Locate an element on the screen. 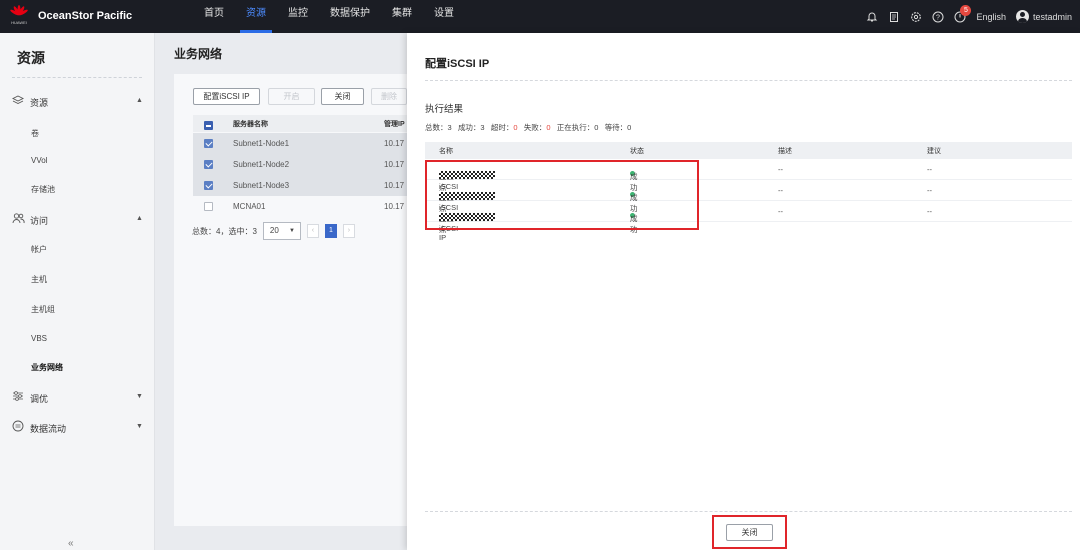 The height and width of the screenshot is (550, 1080). result-summary: 总数：3 成功：3 超时：0 失败：0 正在执行：0 等待：0 is located at coordinates (528, 127).